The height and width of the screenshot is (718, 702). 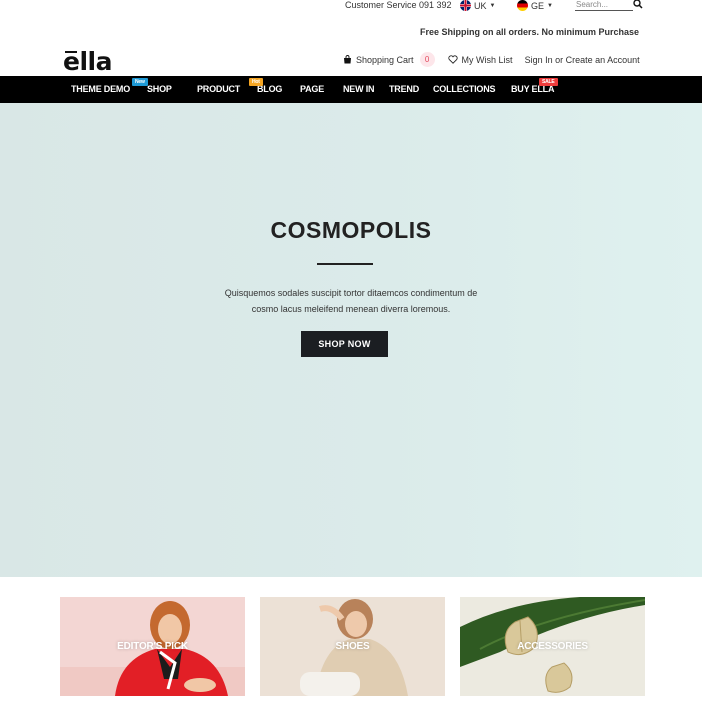 I want to click on nav-item-product: PRODUCT, so click(x=218, y=89).